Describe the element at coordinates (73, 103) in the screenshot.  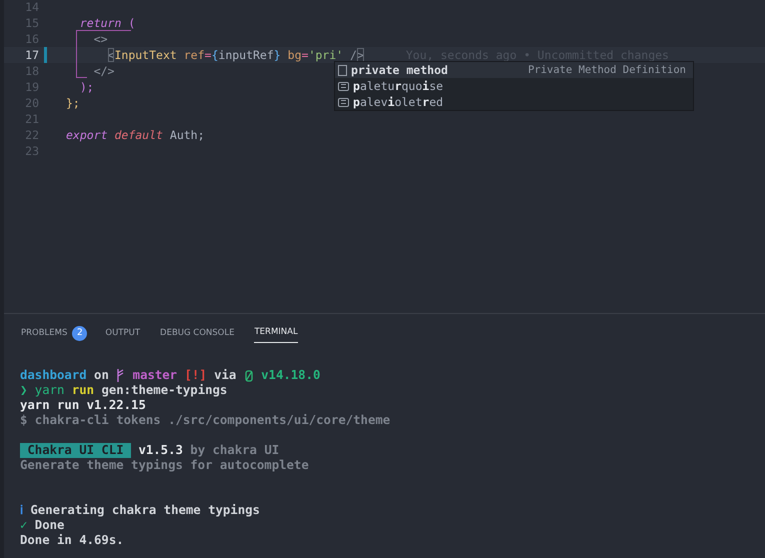
I see `code-line: };` at that location.